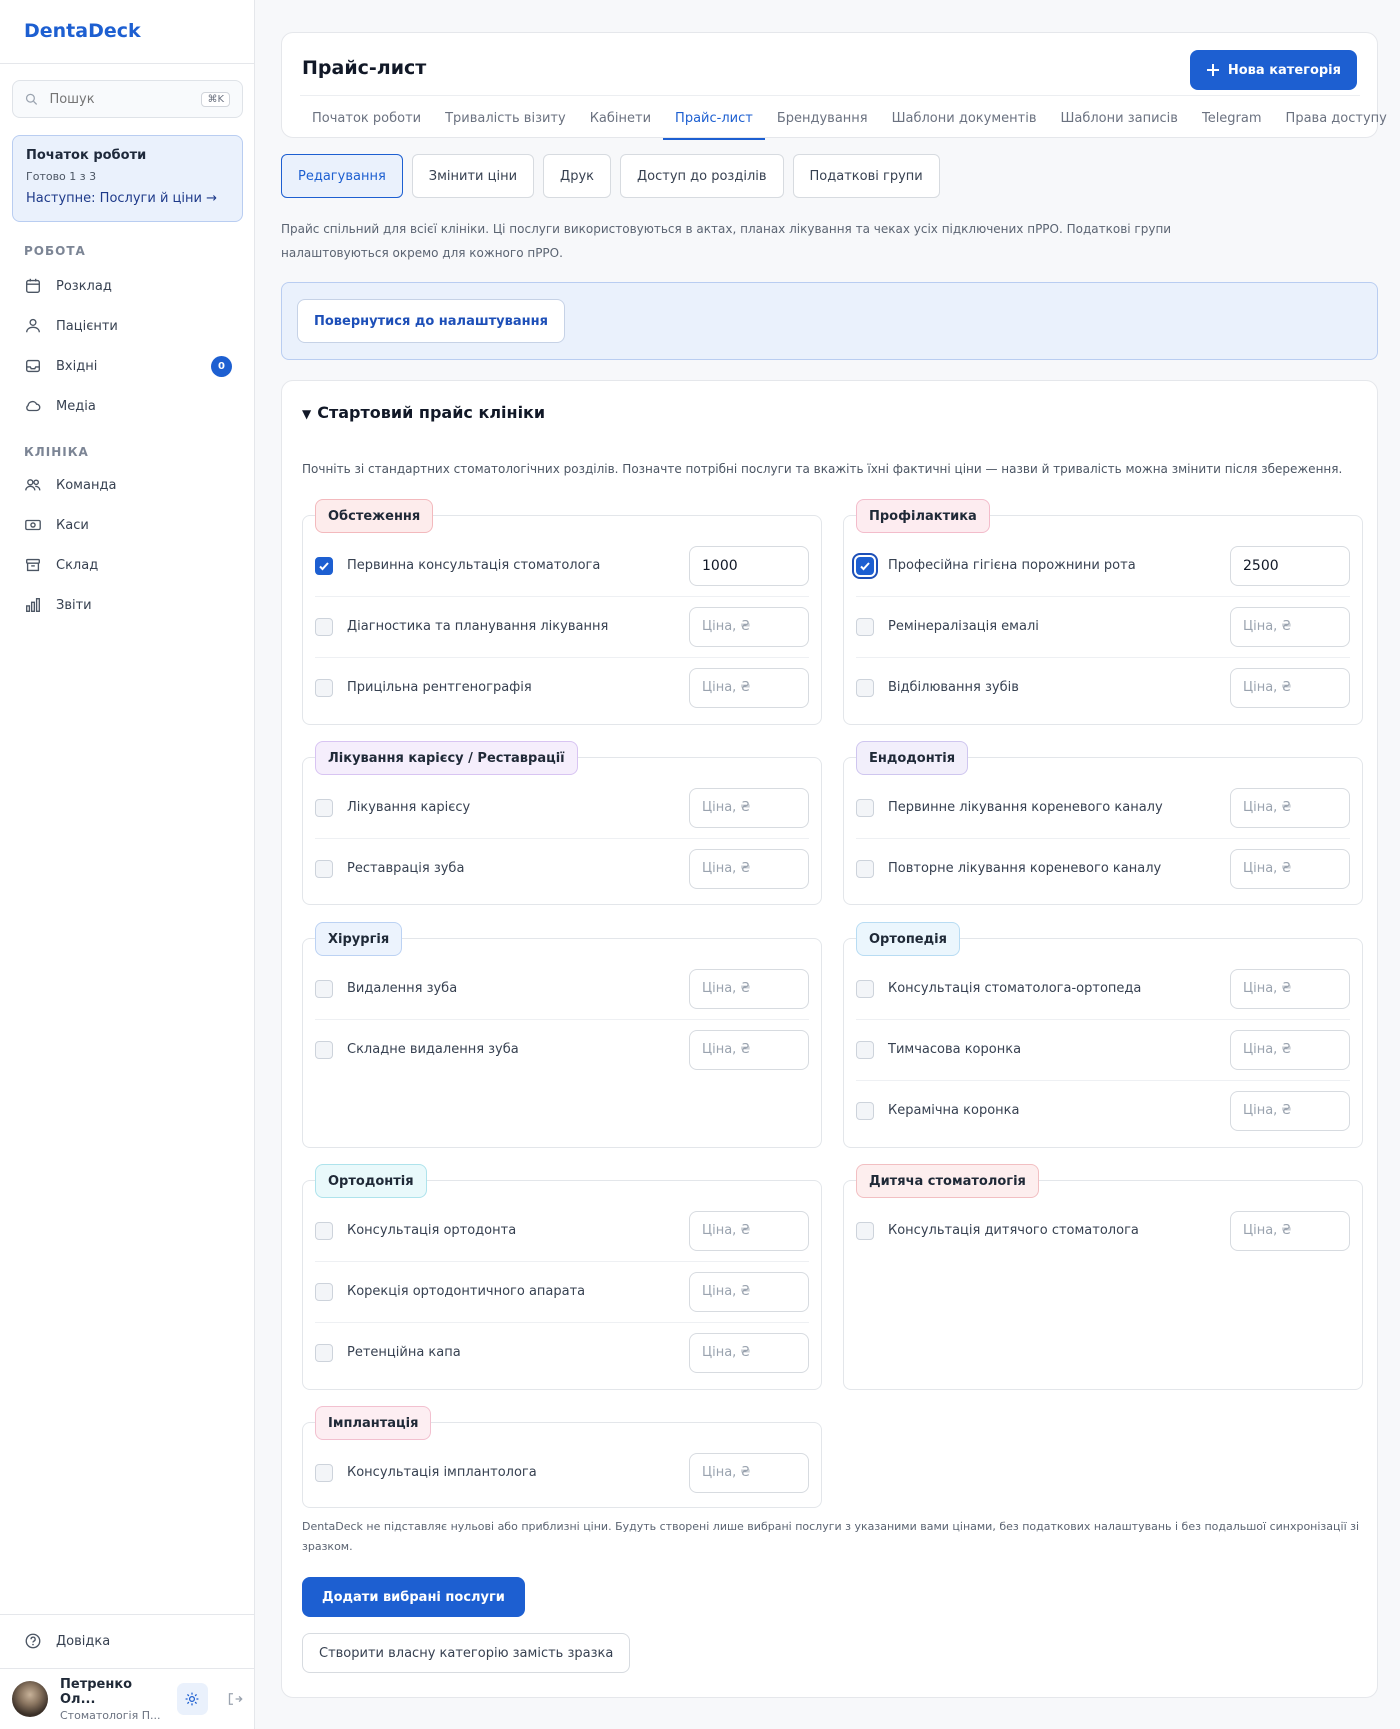 The height and width of the screenshot is (1729, 1400). I want to click on tab-4: Брендування, so click(822, 118).